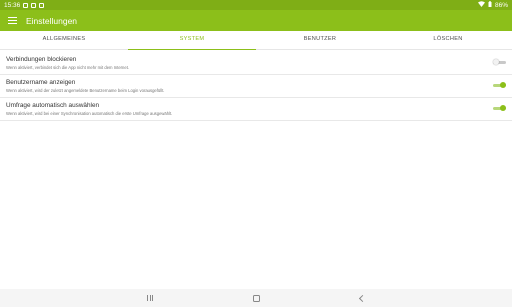  What do you see at coordinates (42, 5) in the screenshot?
I see `app-notification-icon` at bounding box center [42, 5].